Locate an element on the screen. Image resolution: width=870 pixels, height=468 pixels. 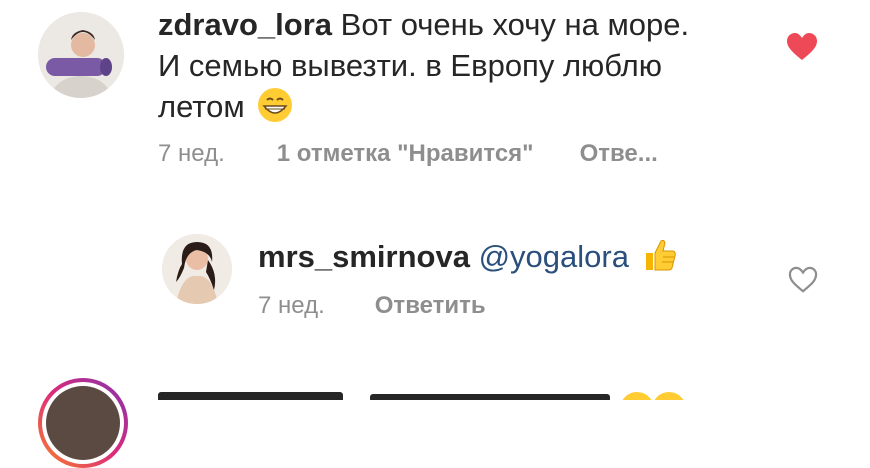
reply-body: mrs_smirnova @yogalora is located at coordinates (498, 259).